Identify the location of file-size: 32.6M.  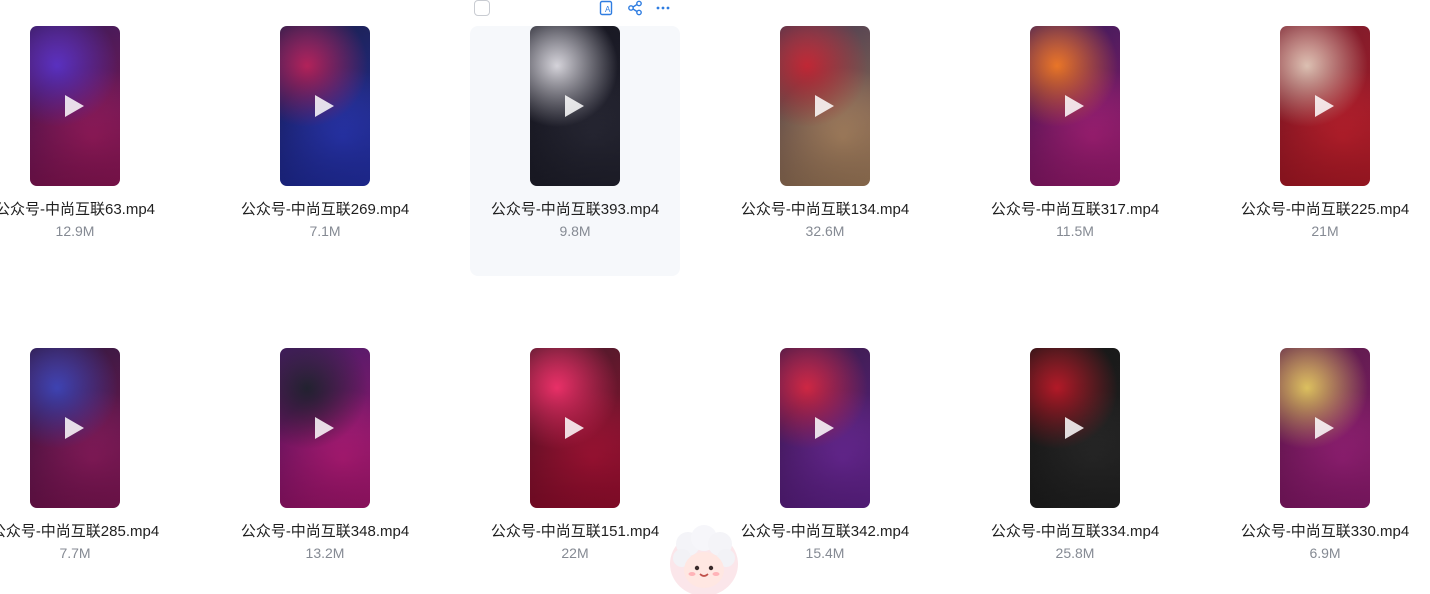
(825, 231).